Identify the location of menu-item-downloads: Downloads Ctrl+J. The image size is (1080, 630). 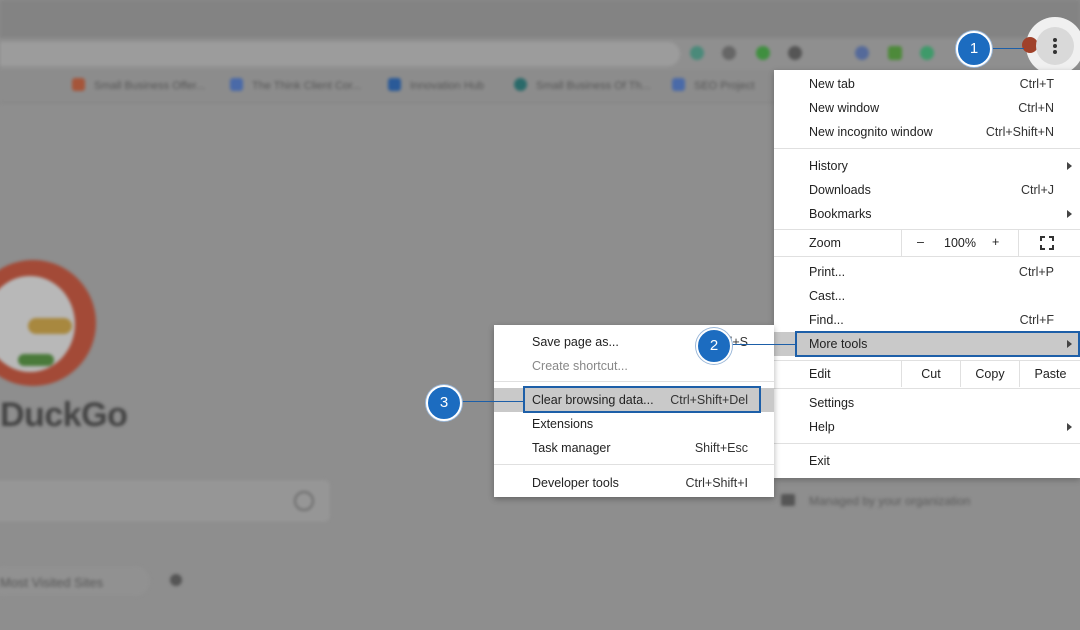
(927, 190).